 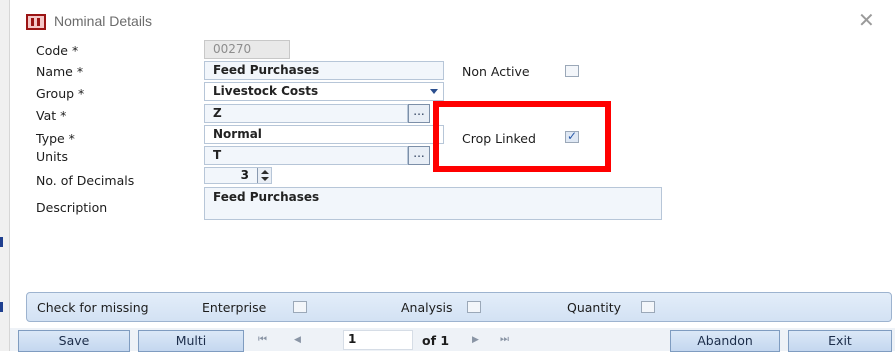 What do you see at coordinates (103, 21) in the screenshot?
I see `window-title: Nominal Details` at bounding box center [103, 21].